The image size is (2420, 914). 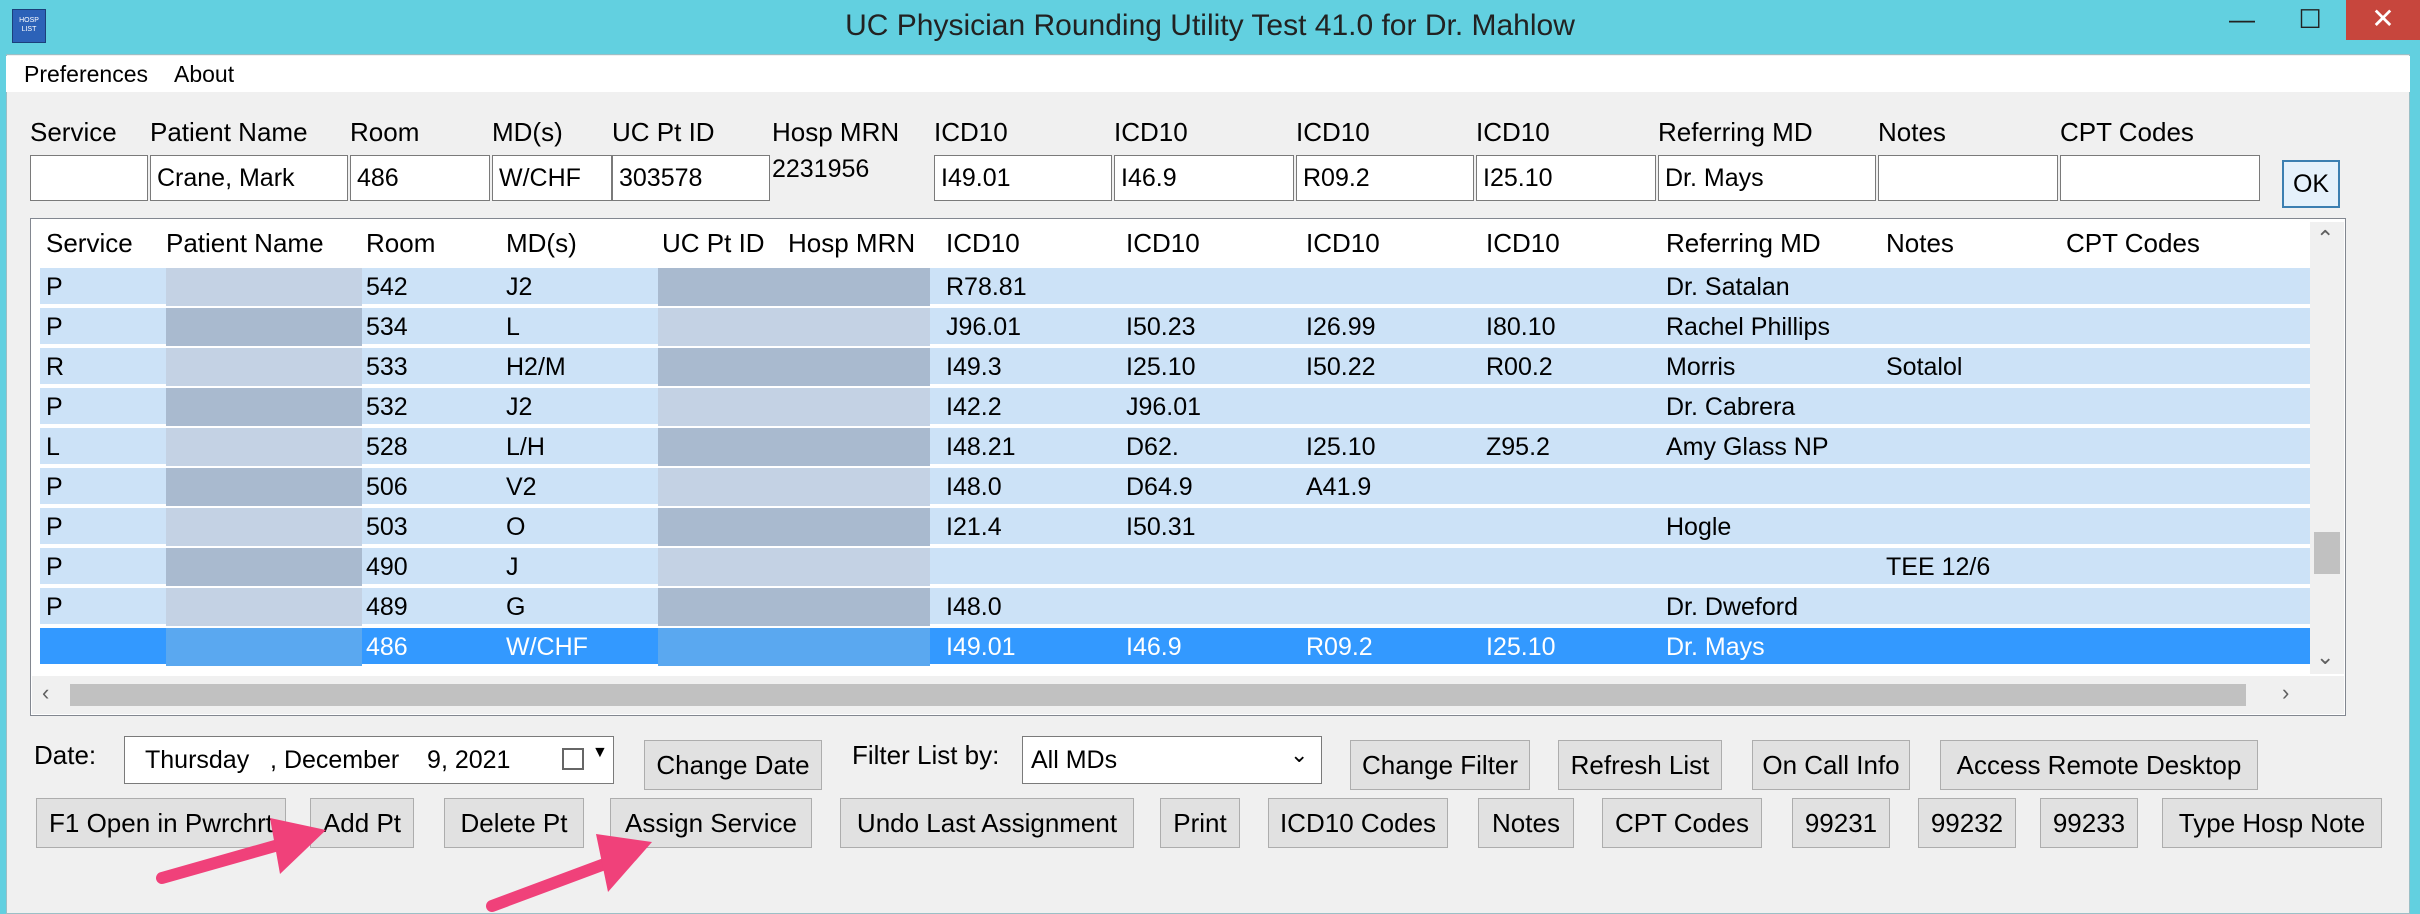 What do you see at coordinates (573, 759) in the screenshot?
I see `calendar-icon` at bounding box center [573, 759].